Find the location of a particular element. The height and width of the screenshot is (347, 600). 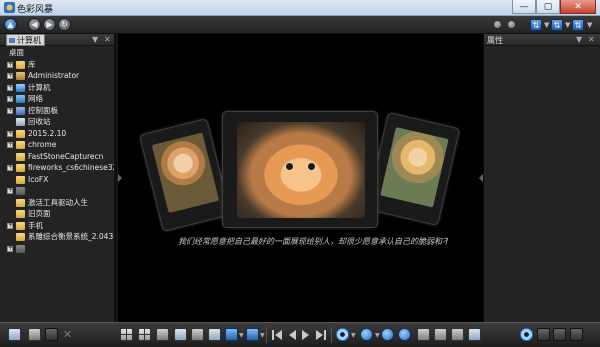

view-mode-button-2: ⇅ is located at coordinates (557, 25).